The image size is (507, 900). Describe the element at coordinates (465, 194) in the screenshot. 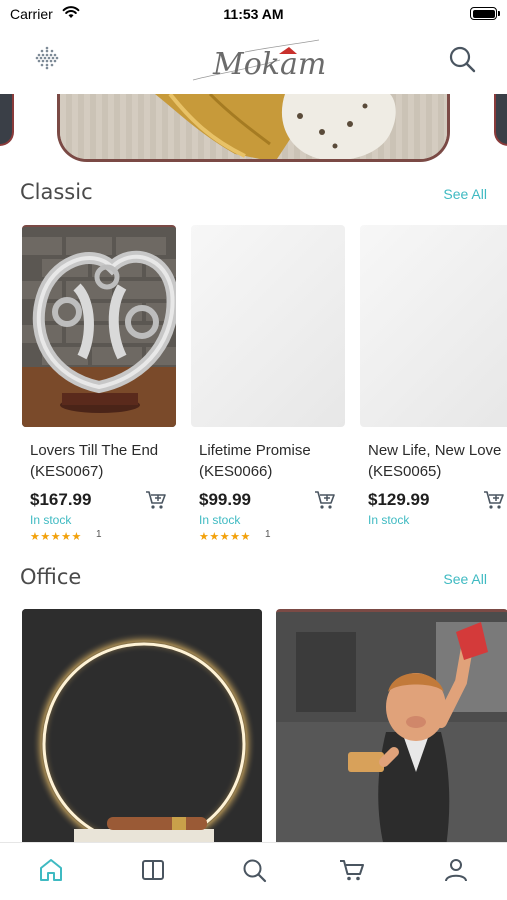

I see `see-all-classic-link: See All` at that location.